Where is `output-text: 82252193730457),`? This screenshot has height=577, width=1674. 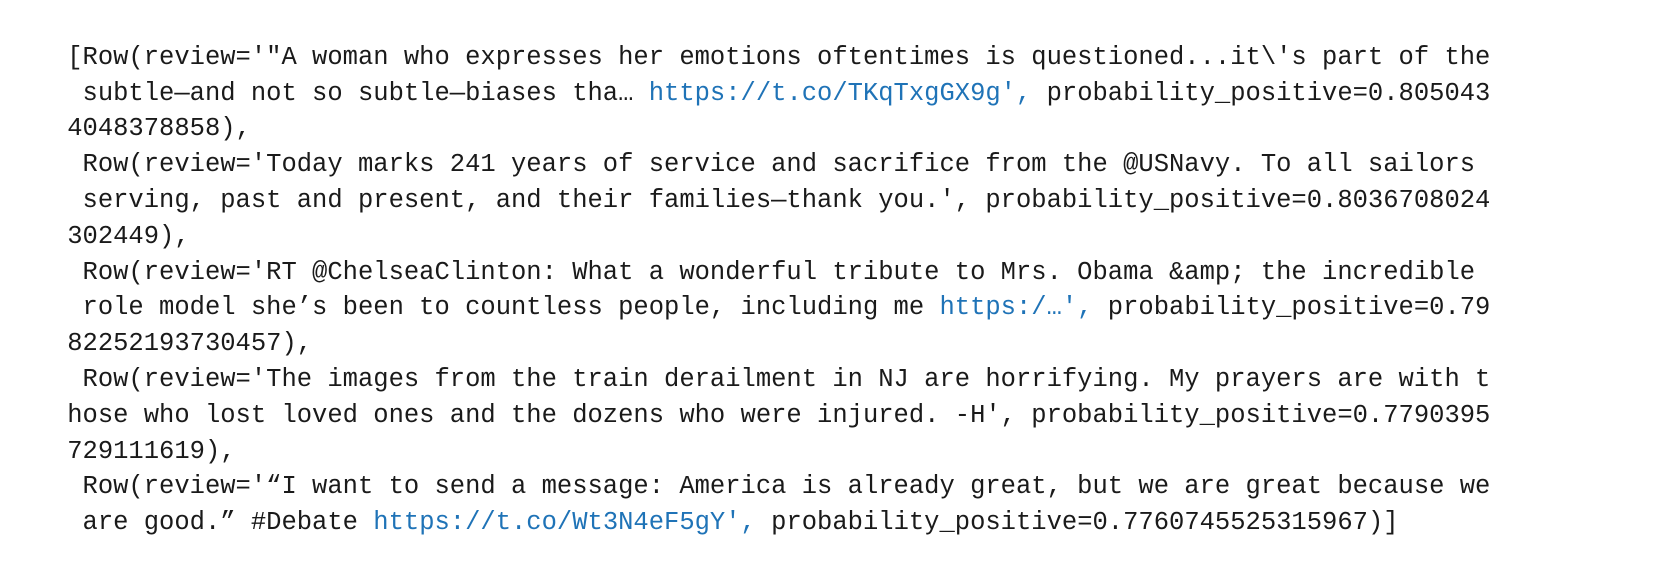
output-text: 82252193730457), is located at coordinates (190, 344).